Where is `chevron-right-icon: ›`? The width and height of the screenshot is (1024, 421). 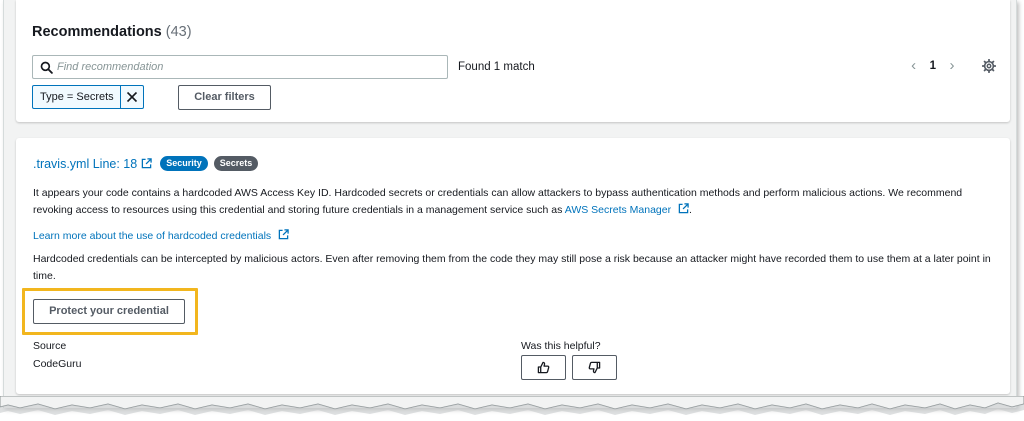 chevron-right-icon: › is located at coordinates (952, 66).